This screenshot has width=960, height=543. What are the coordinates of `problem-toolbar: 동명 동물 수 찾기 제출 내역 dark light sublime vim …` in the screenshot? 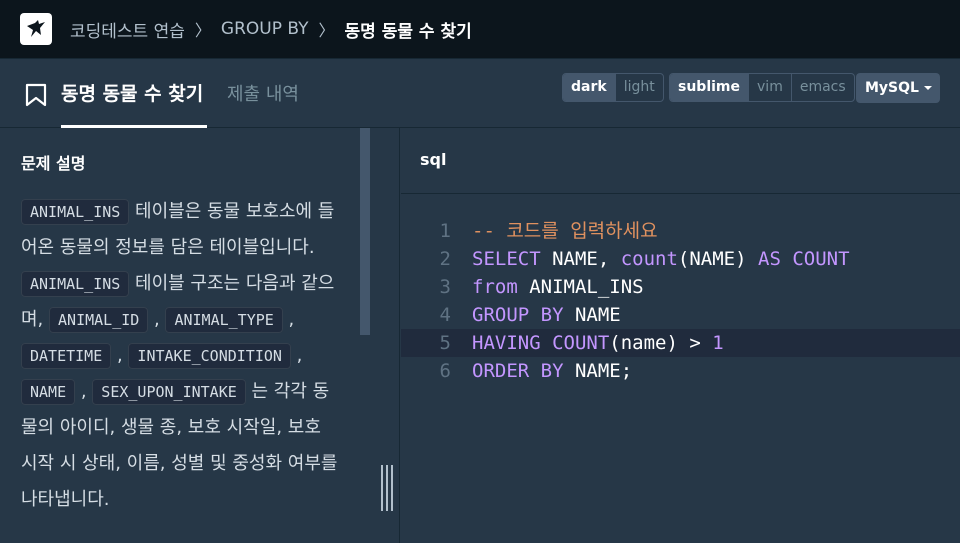 It's located at (480, 93).